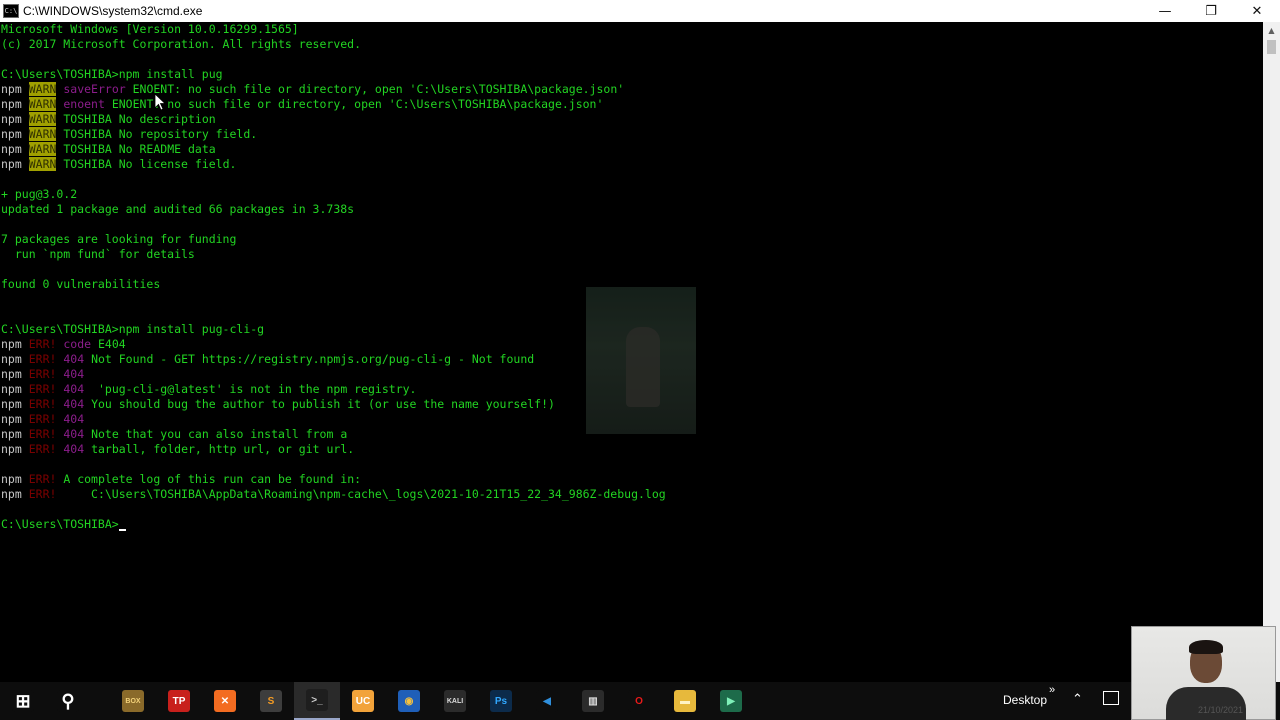 Image resolution: width=1280 pixels, height=720 pixels. I want to click on taskbar: Desktop » ⌃ ⊞ ⚲ BOX TP ✕ S >_ UC ◉ KALI Ps ◀ ▥ O ▬ ▶, so click(640, 701).